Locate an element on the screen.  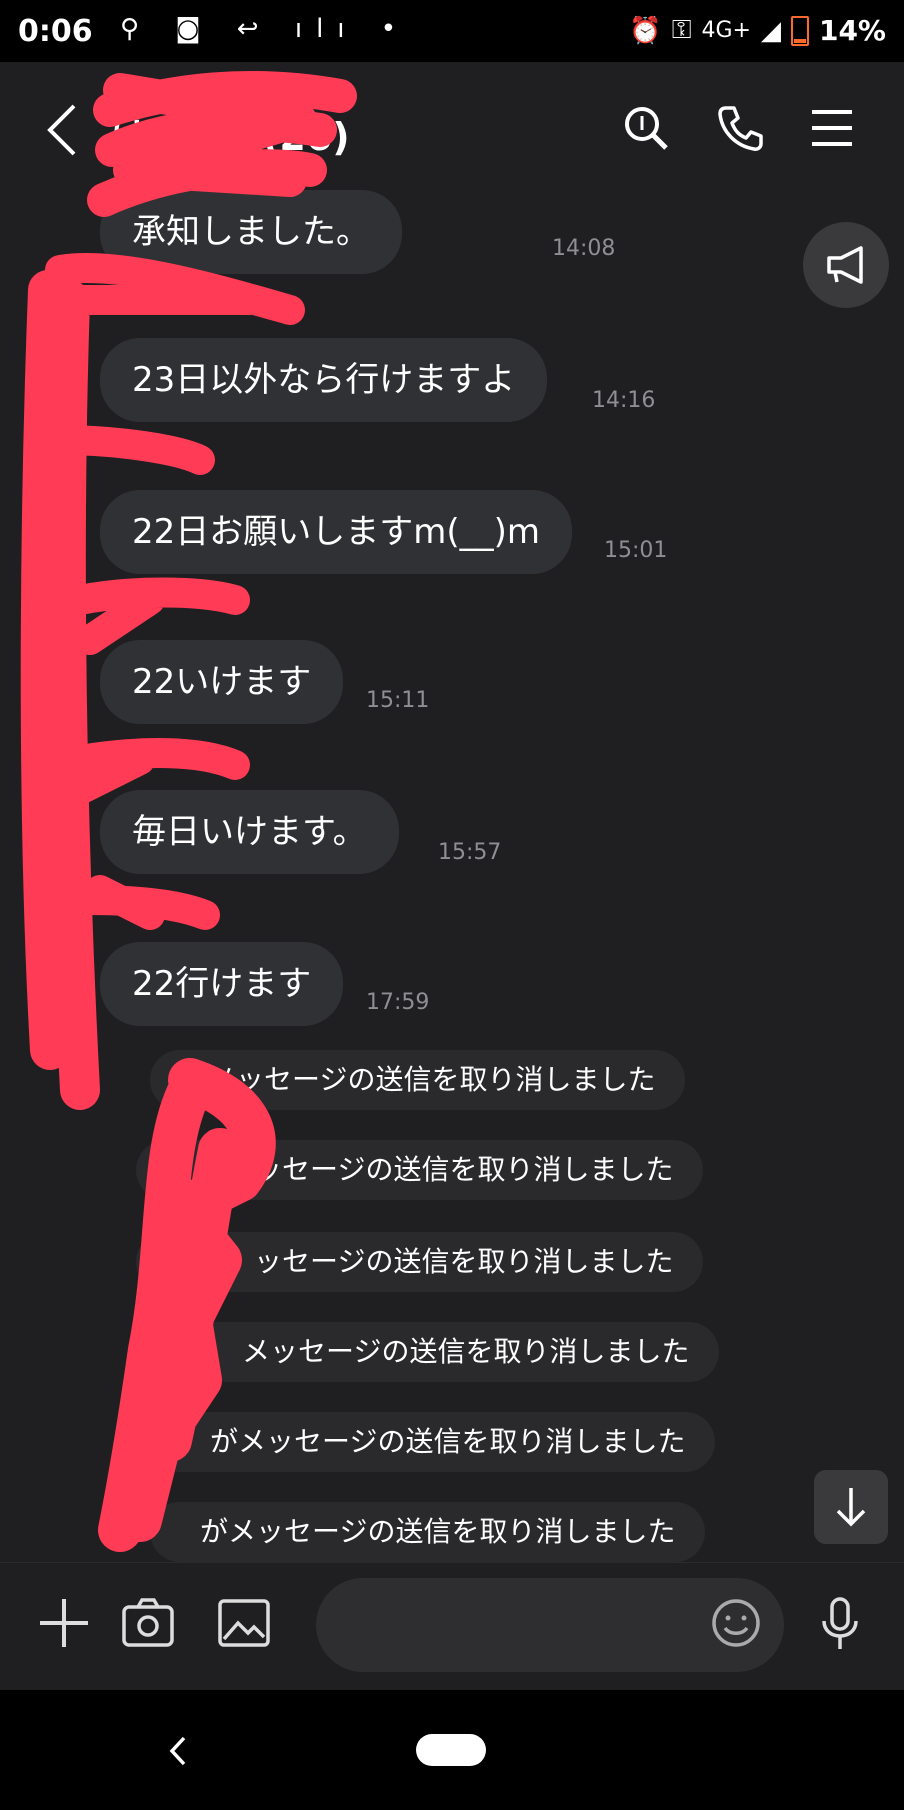
back-icon is located at coordinates (62, 130).